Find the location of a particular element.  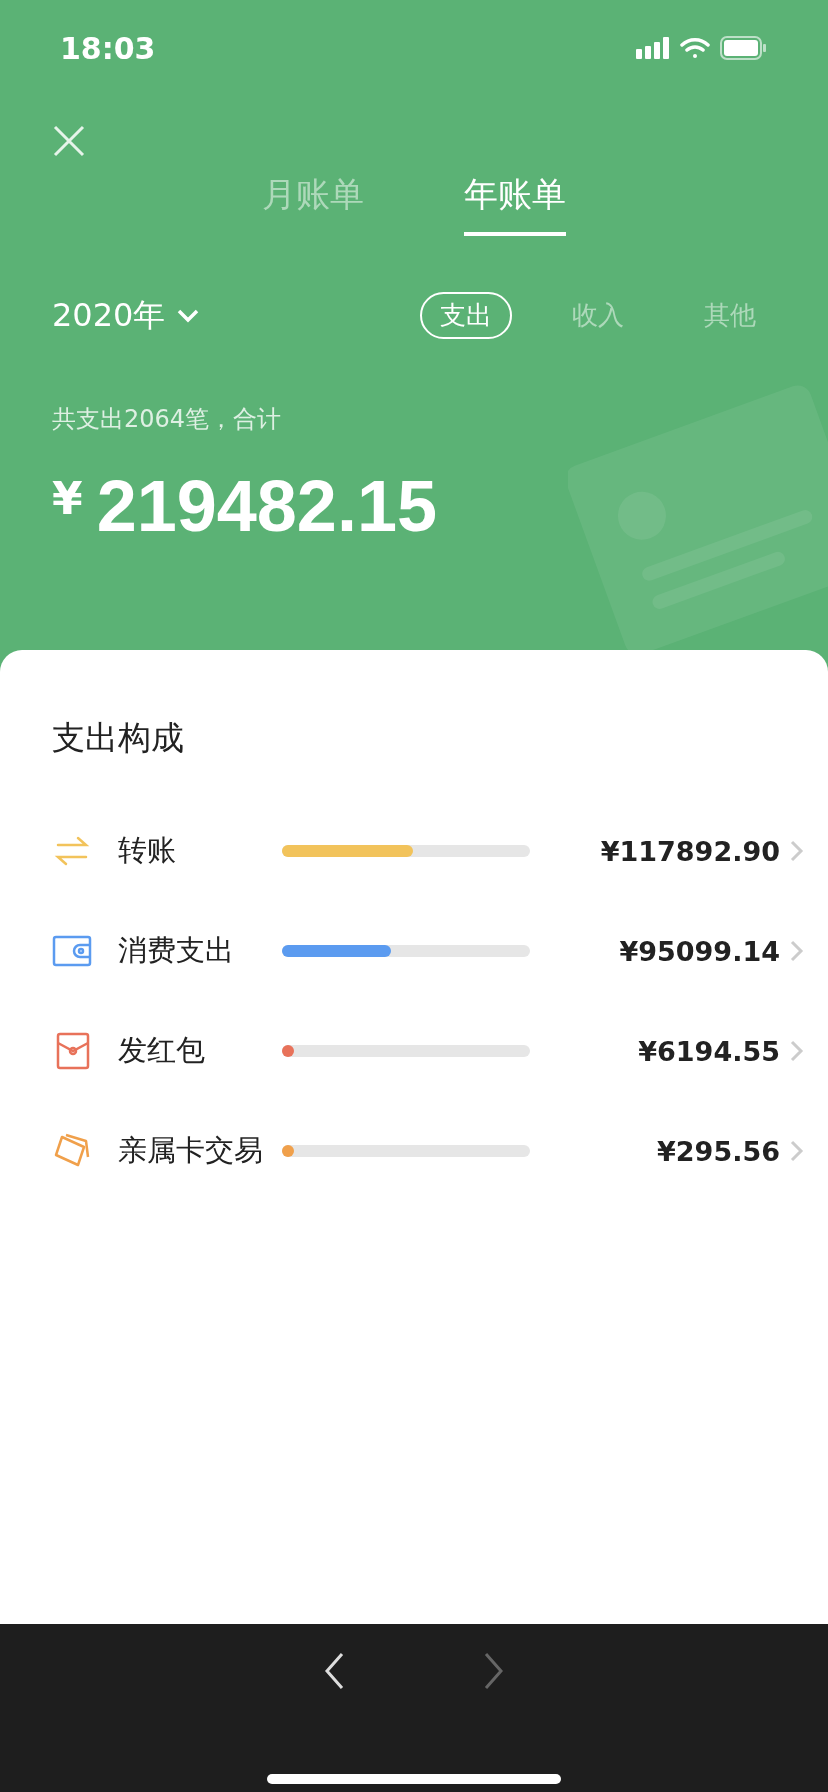

status-time: 18:03 is located at coordinates (108, 48).